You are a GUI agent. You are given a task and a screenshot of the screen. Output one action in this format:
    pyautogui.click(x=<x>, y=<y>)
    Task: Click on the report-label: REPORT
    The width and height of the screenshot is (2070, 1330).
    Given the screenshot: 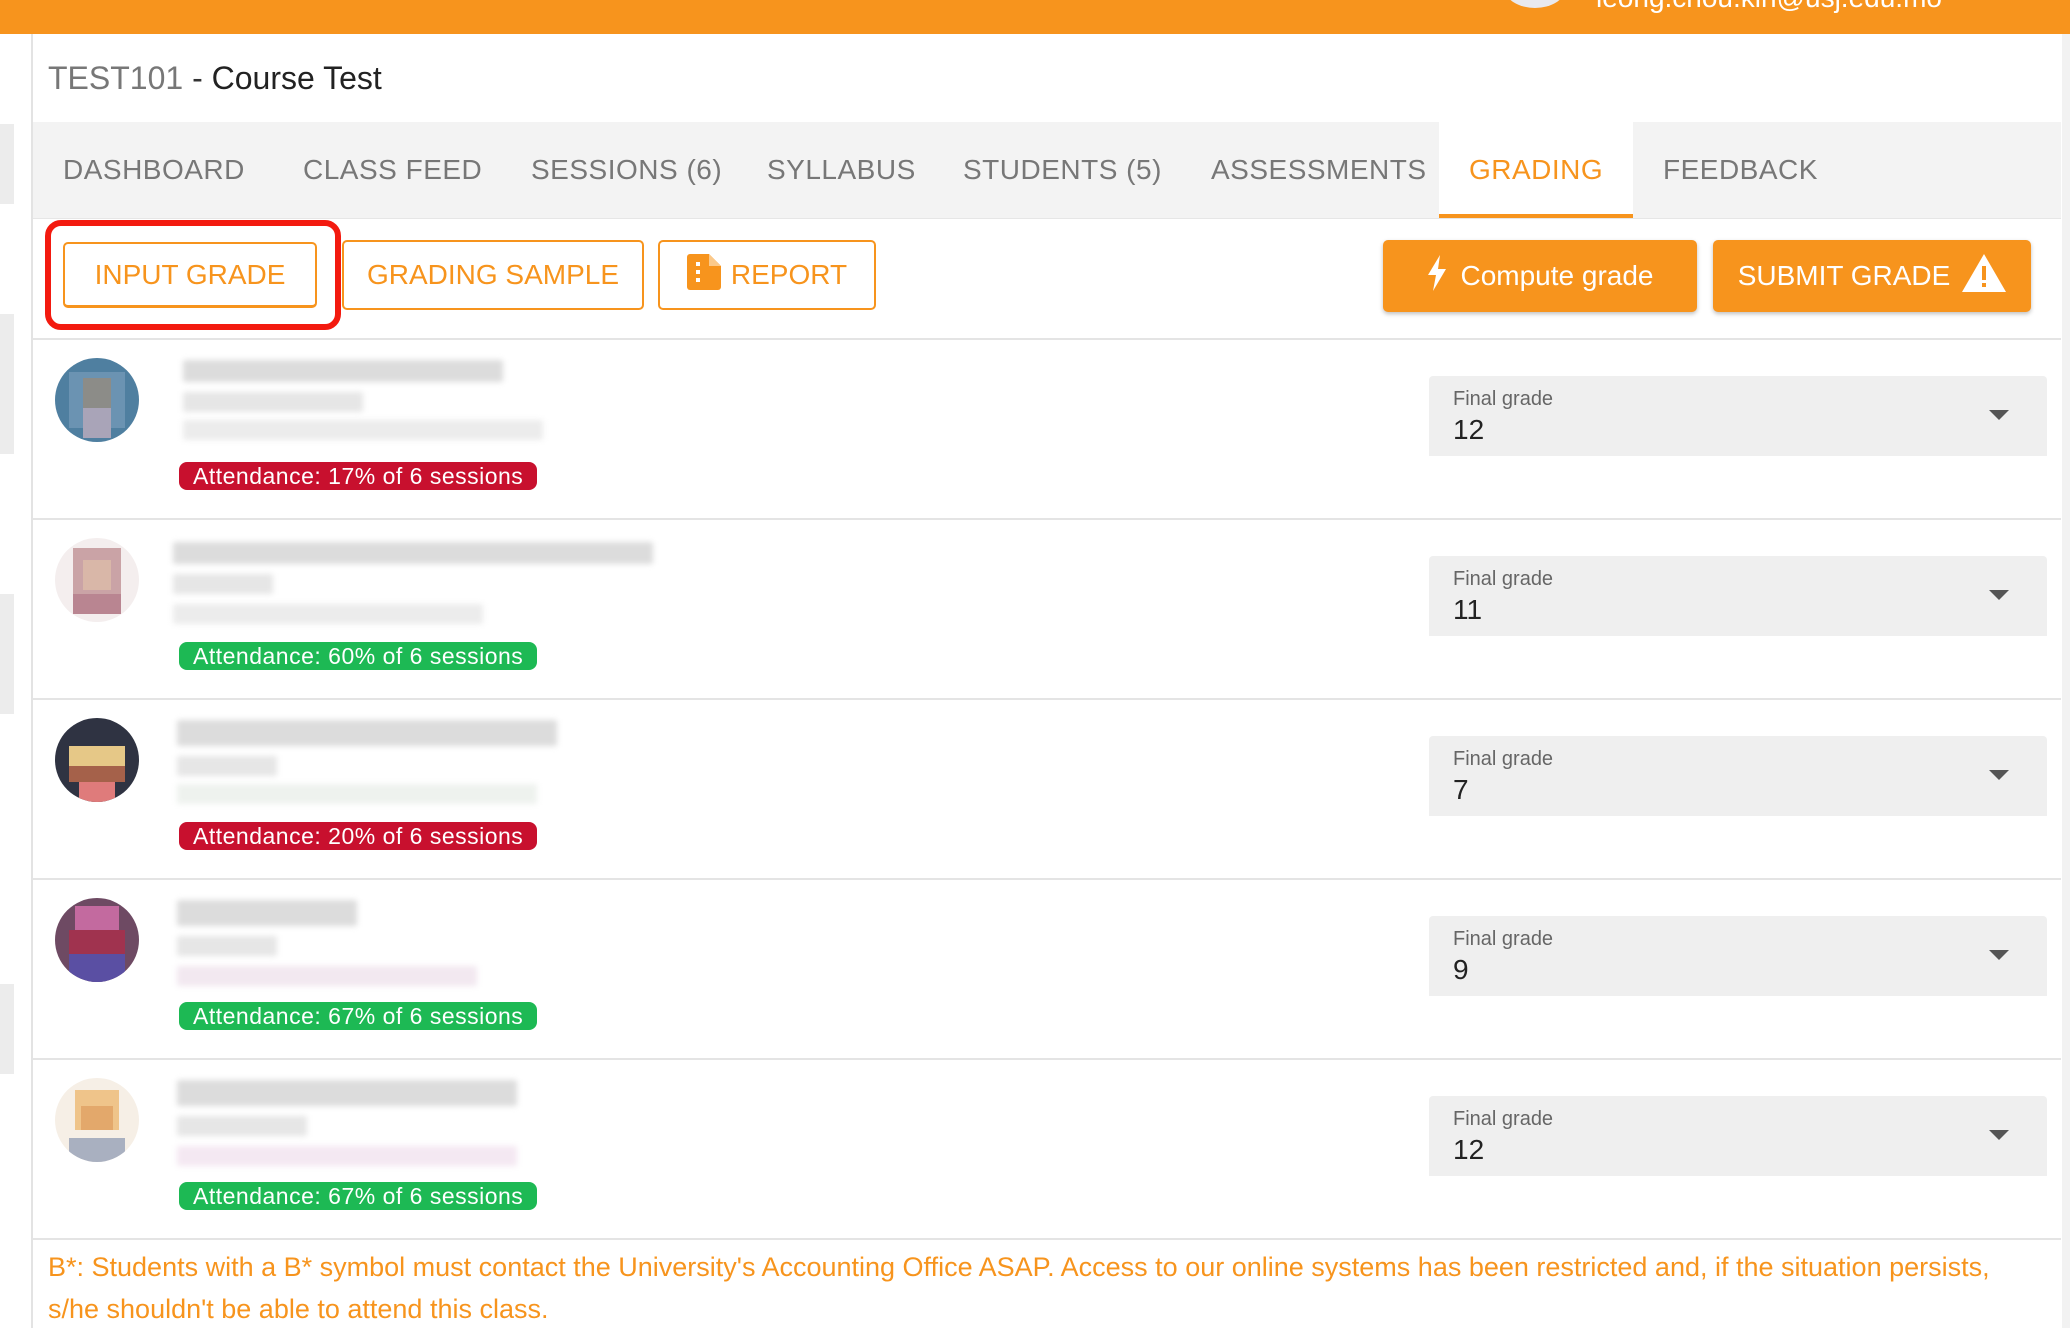 What is the action you would take?
    pyautogui.click(x=789, y=274)
    